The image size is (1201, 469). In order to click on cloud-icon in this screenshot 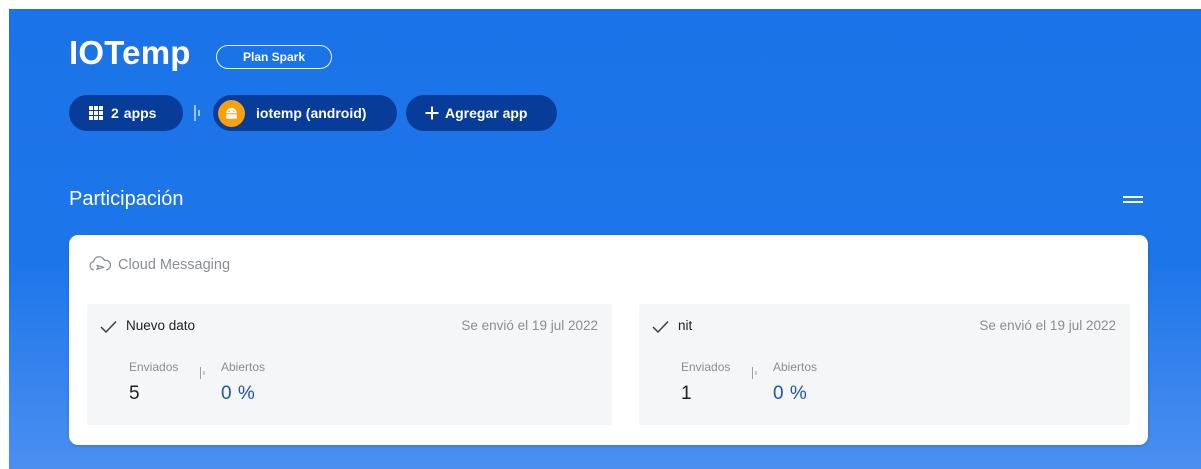, I will do `click(100, 263)`.